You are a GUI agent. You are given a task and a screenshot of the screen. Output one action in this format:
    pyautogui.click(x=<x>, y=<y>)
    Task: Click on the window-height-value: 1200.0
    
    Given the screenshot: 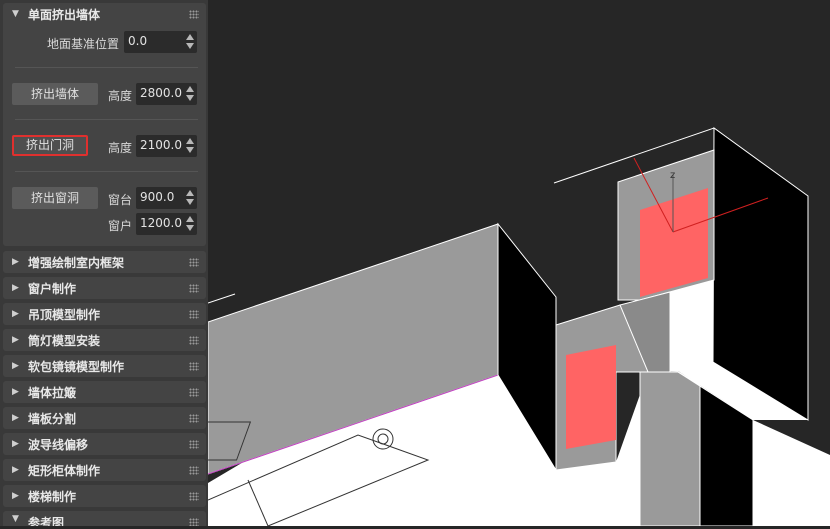 What is the action you would take?
    pyautogui.click(x=161, y=223)
    